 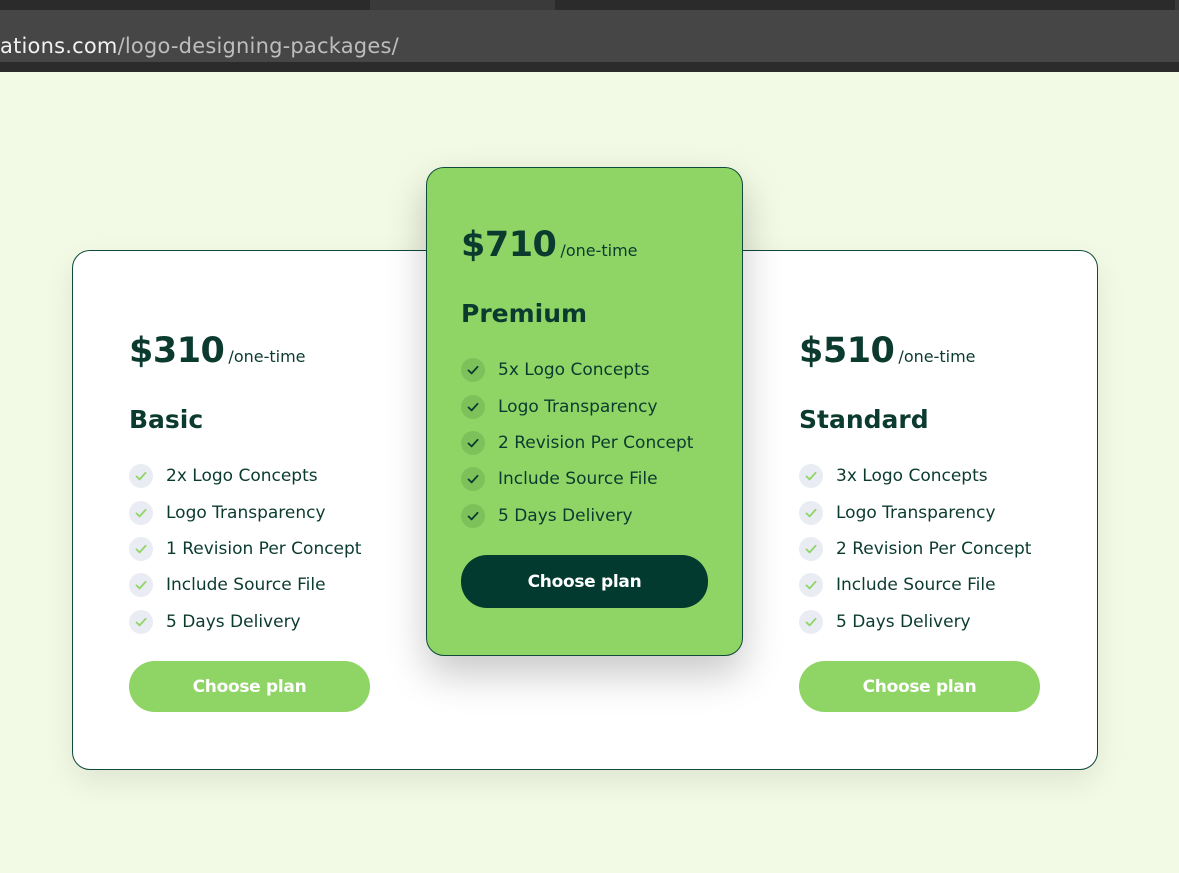 I want to click on plan-name: Premium, so click(x=524, y=313).